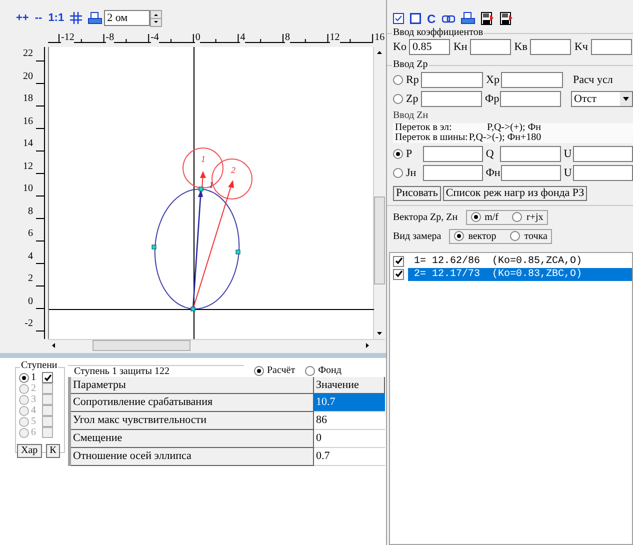 The height and width of the screenshot is (545, 633). What do you see at coordinates (398, 18) in the screenshot?
I see `checkbox-icon` at bounding box center [398, 18].